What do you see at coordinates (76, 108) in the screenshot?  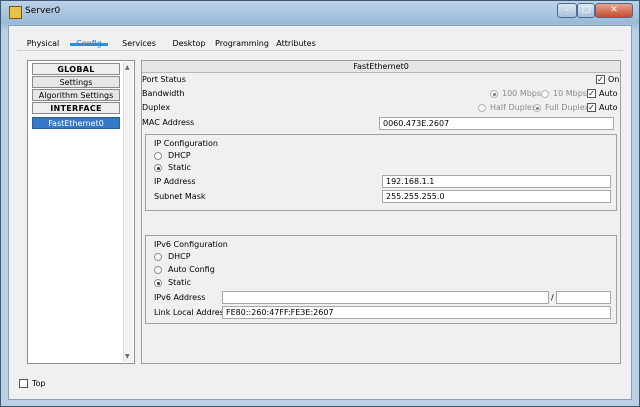 I see `sidebar-header-interface: INTERFACE` at bounding box center [76, 108].